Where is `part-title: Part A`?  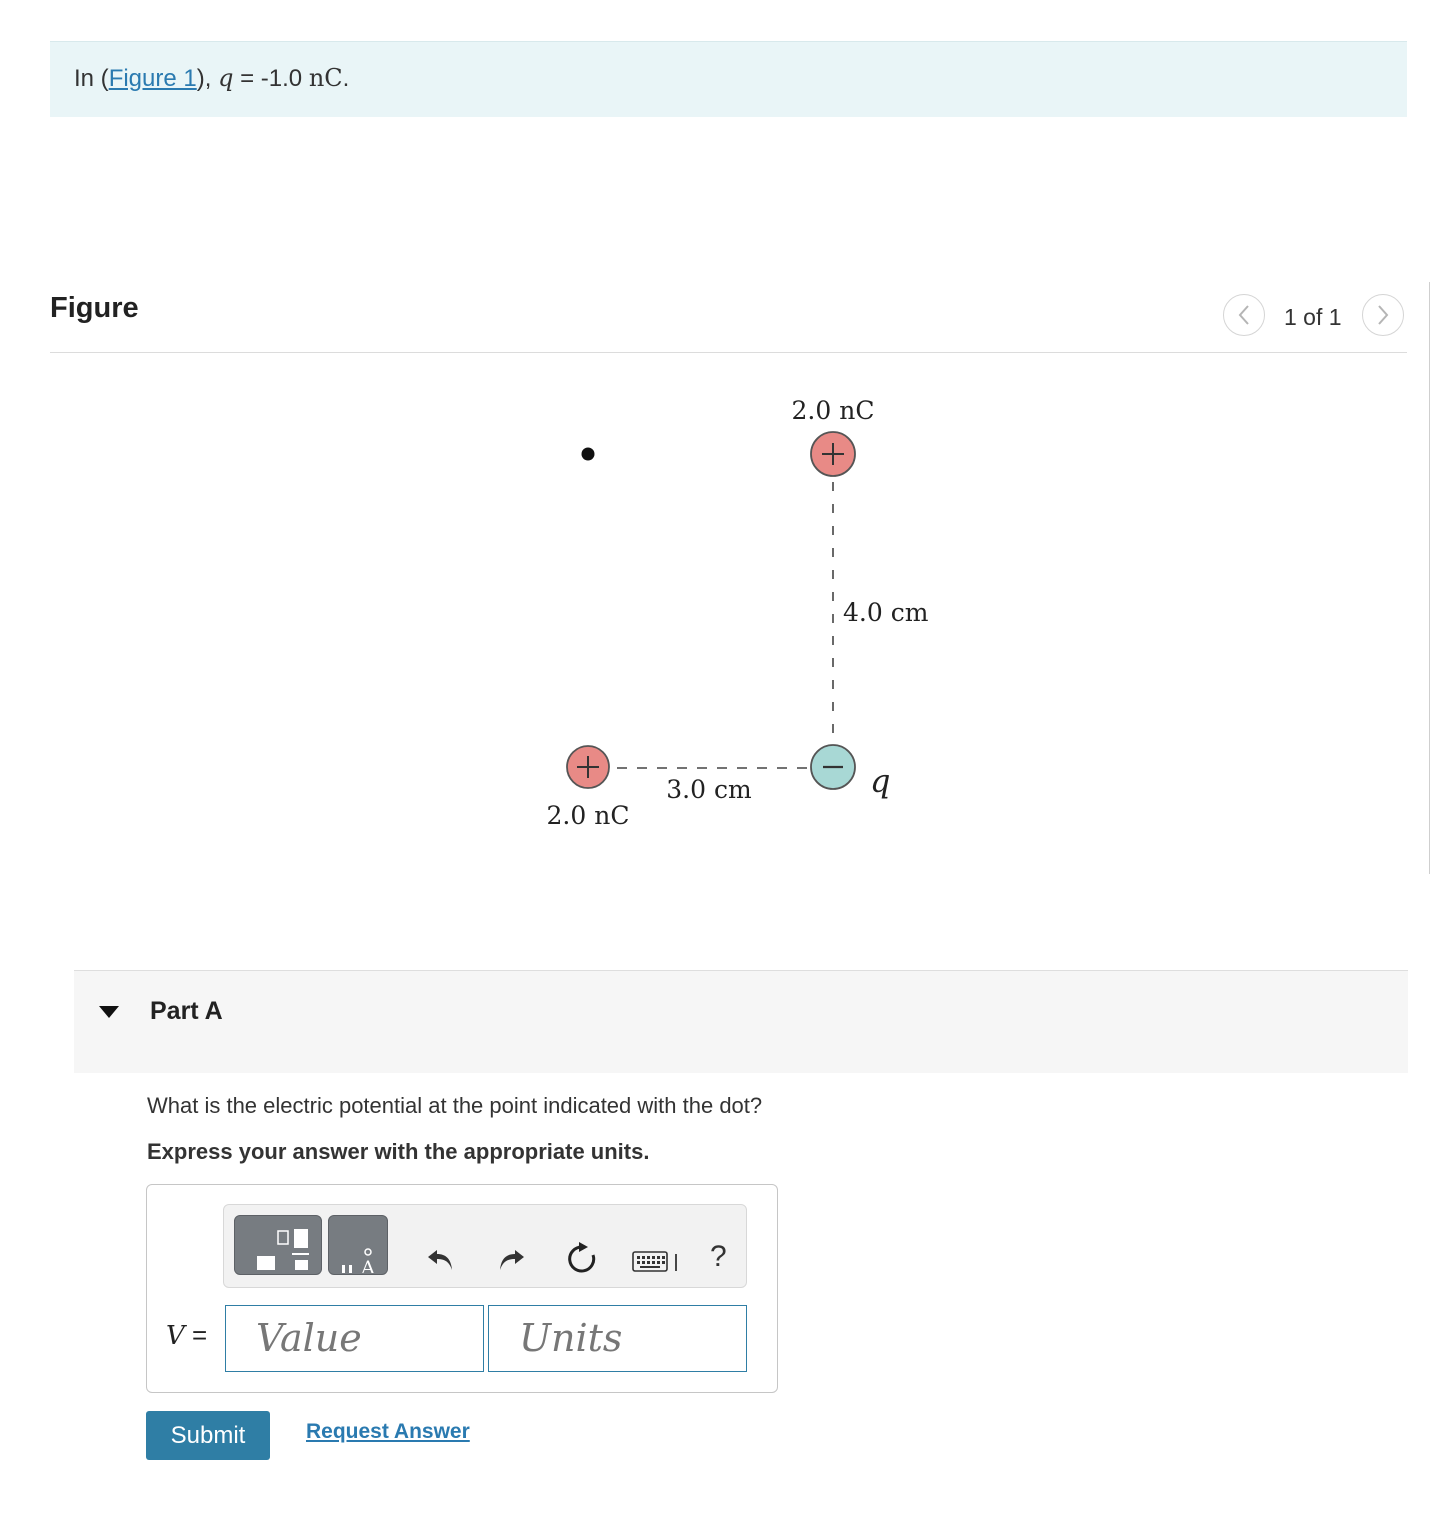 part-title: Part A is located at coordinates (186, 1011).